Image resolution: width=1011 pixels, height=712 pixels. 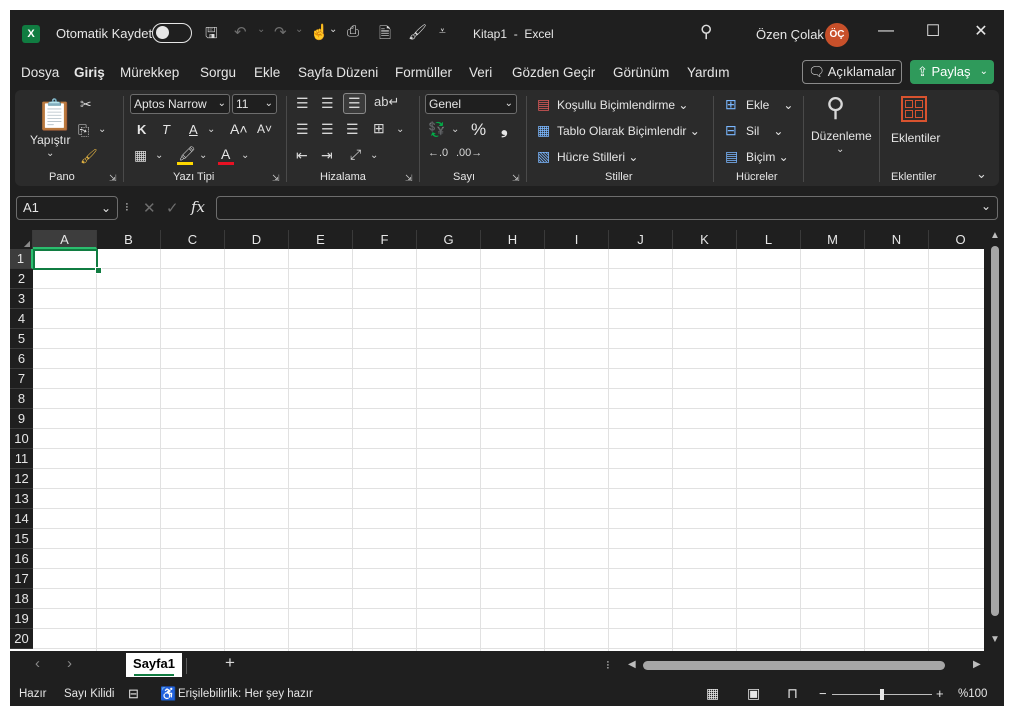 I want to click on insert-cells-icon: ⊞, so click(x=731, y=104).